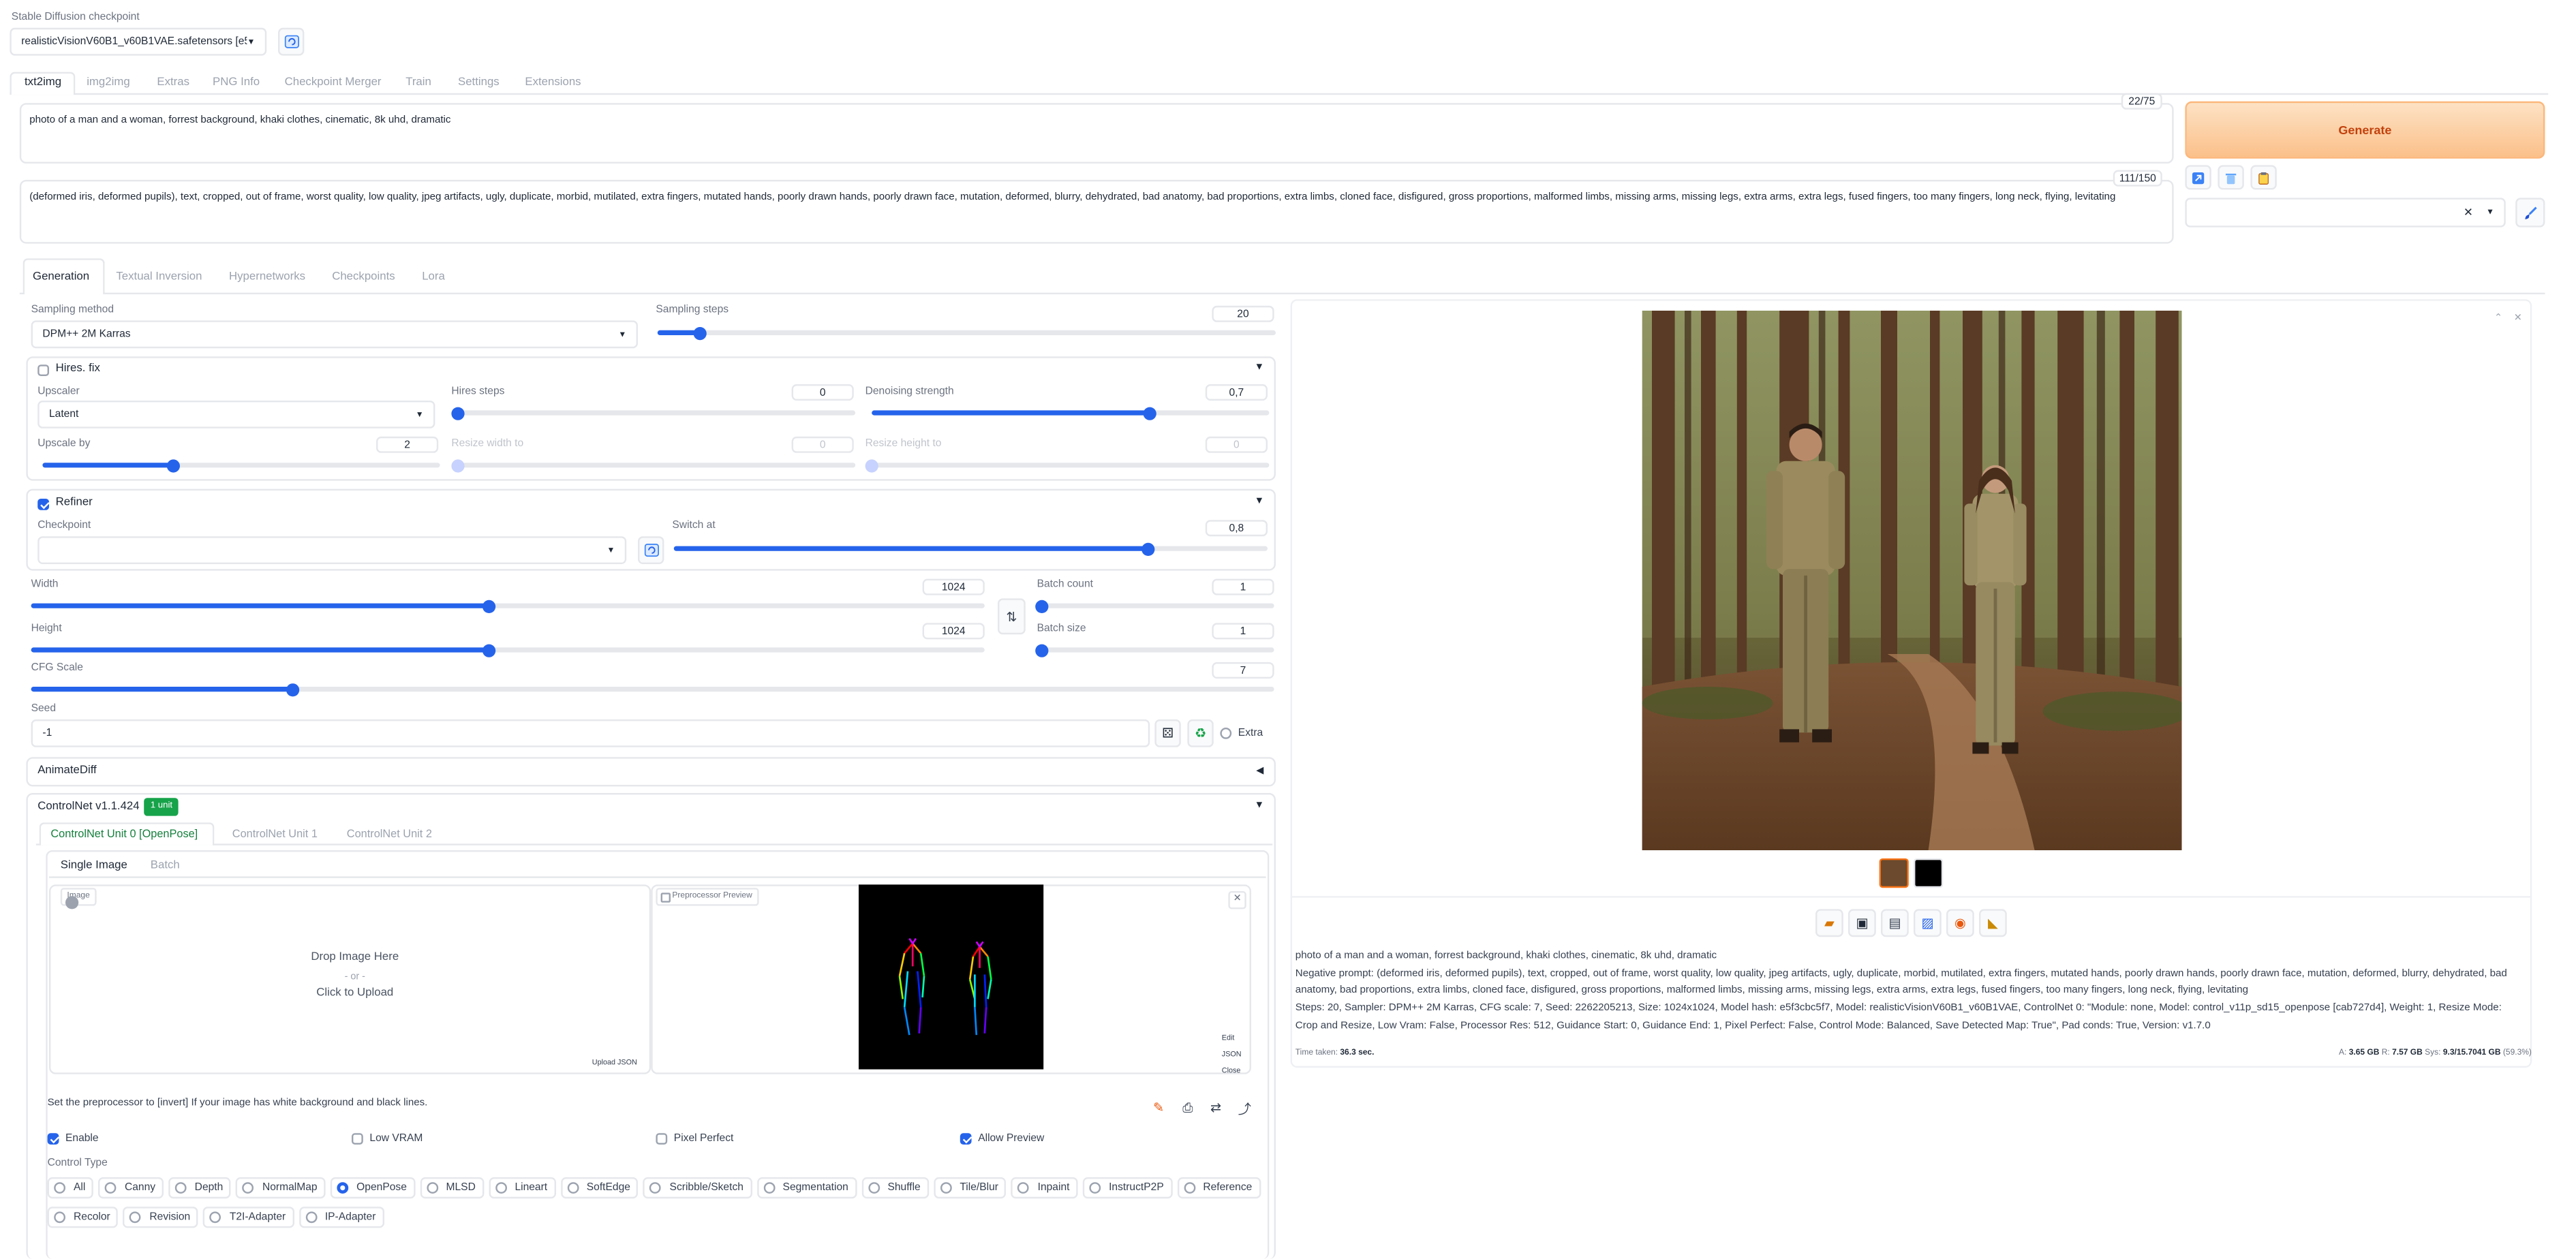 This screenshot has height=1259, width=2576. Describe the element at coordinates (1200, 733) in the screenshot. I see `reuse-seed-button: ♻` at that location.